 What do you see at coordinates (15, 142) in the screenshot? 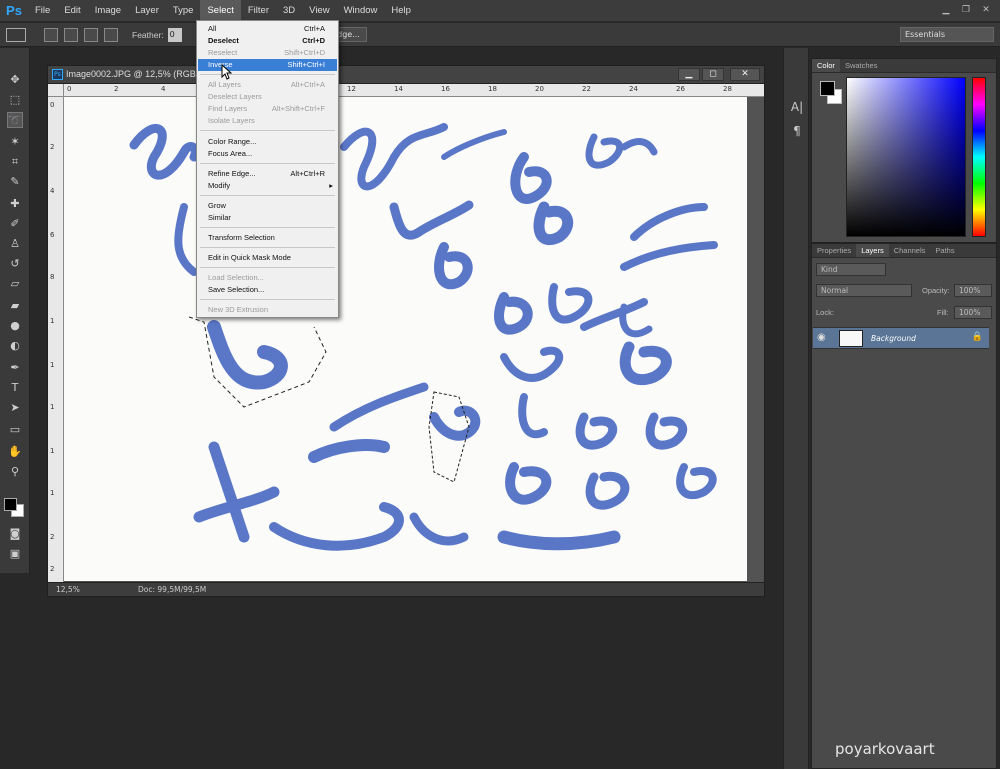
I see `magic-wand-icon: ✶` at bounding box center [15, 142].